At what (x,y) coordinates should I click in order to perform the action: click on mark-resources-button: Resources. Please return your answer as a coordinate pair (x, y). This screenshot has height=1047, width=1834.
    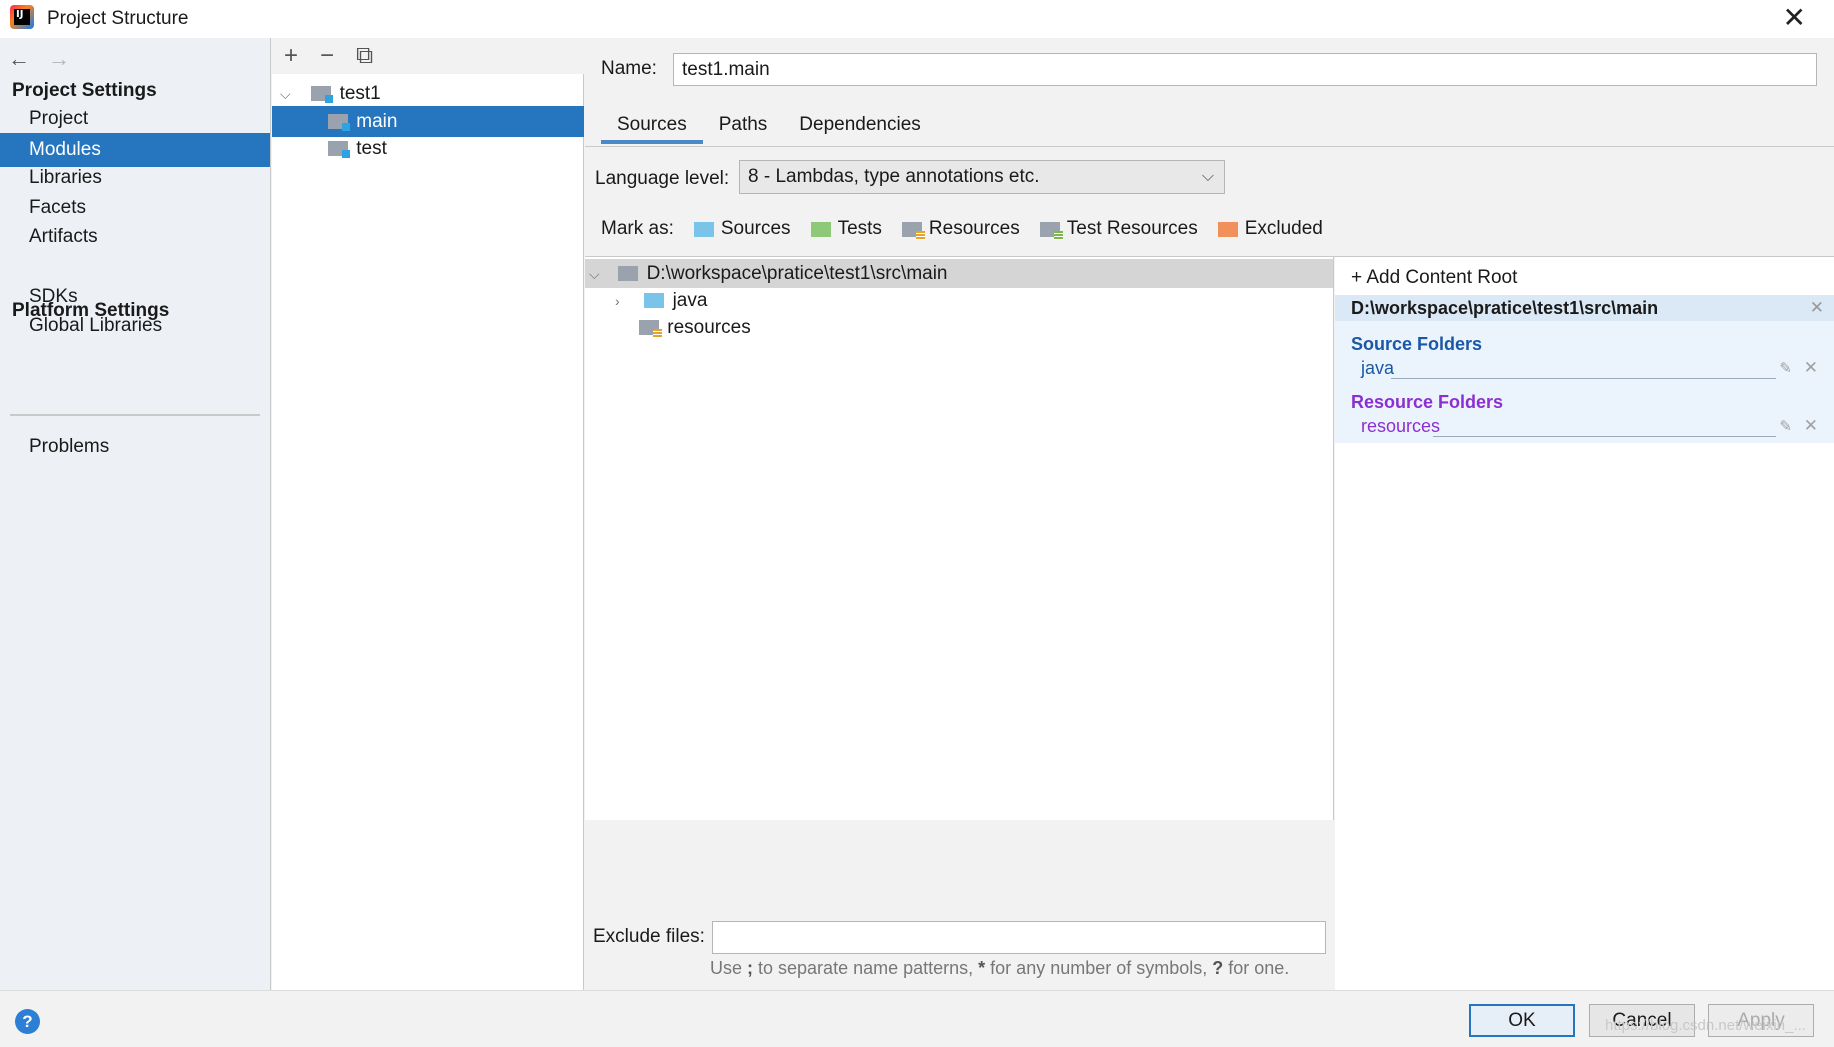
    Looking at the image, I should click on (960, 229).